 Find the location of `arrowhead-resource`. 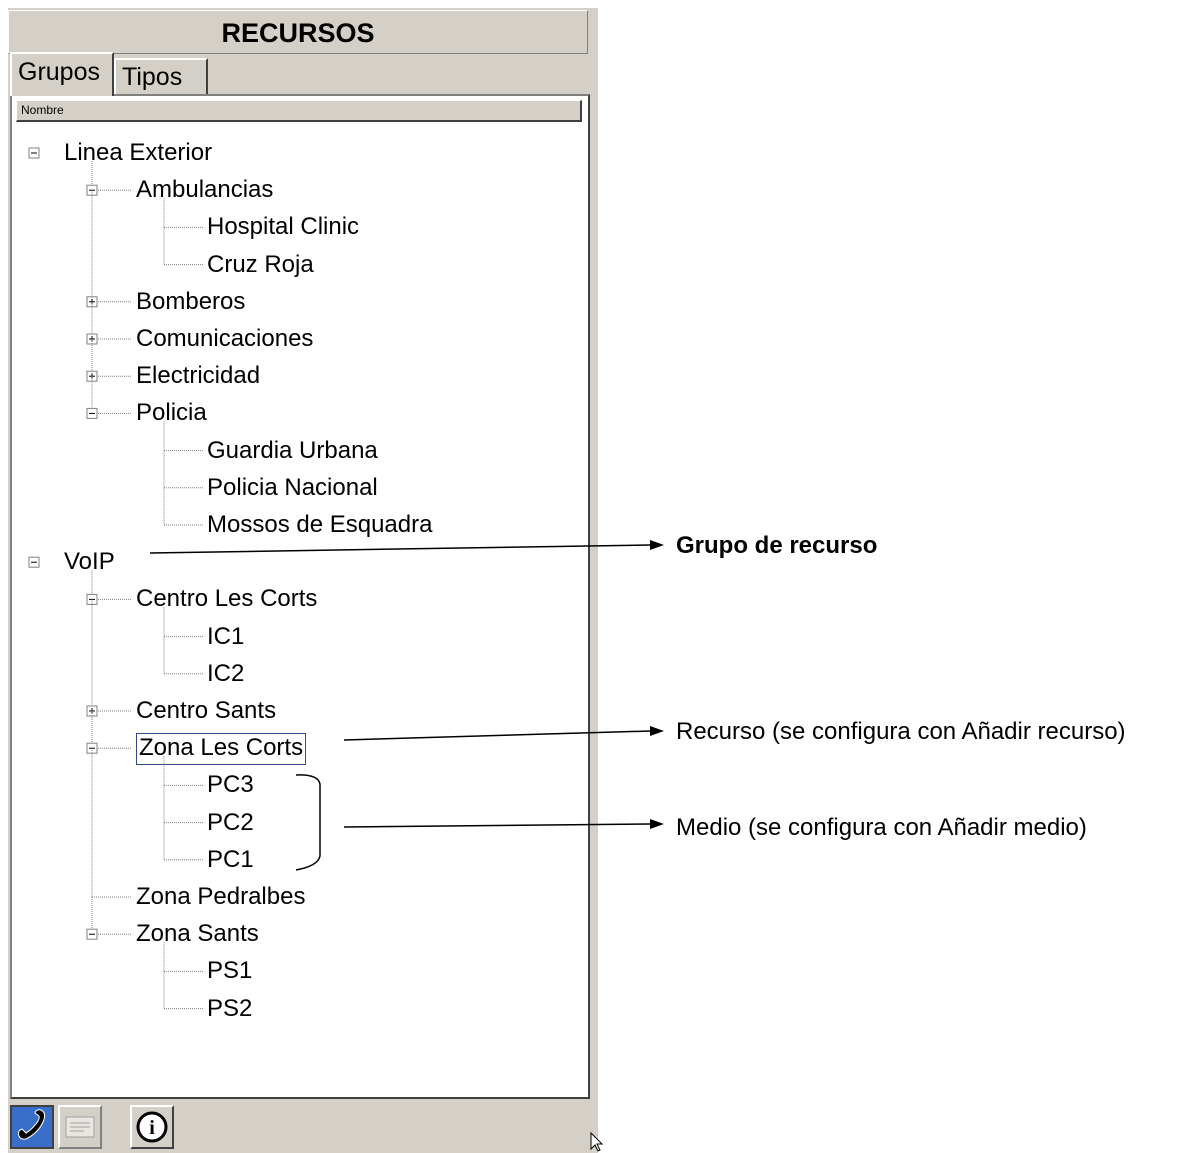

arrowhead-resource is located at coordinates (657, 731).